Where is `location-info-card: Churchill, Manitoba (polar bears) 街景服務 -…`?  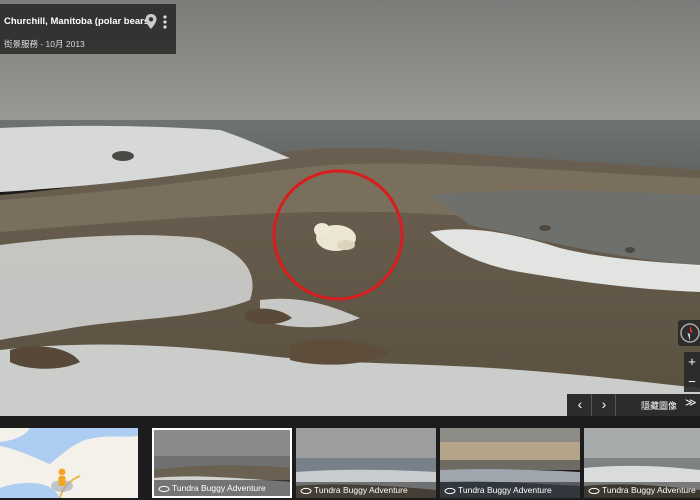
location-info-card: Churchill, Manitoba (polar bears) 街景服務 -… is located at coordinates (88, 29).